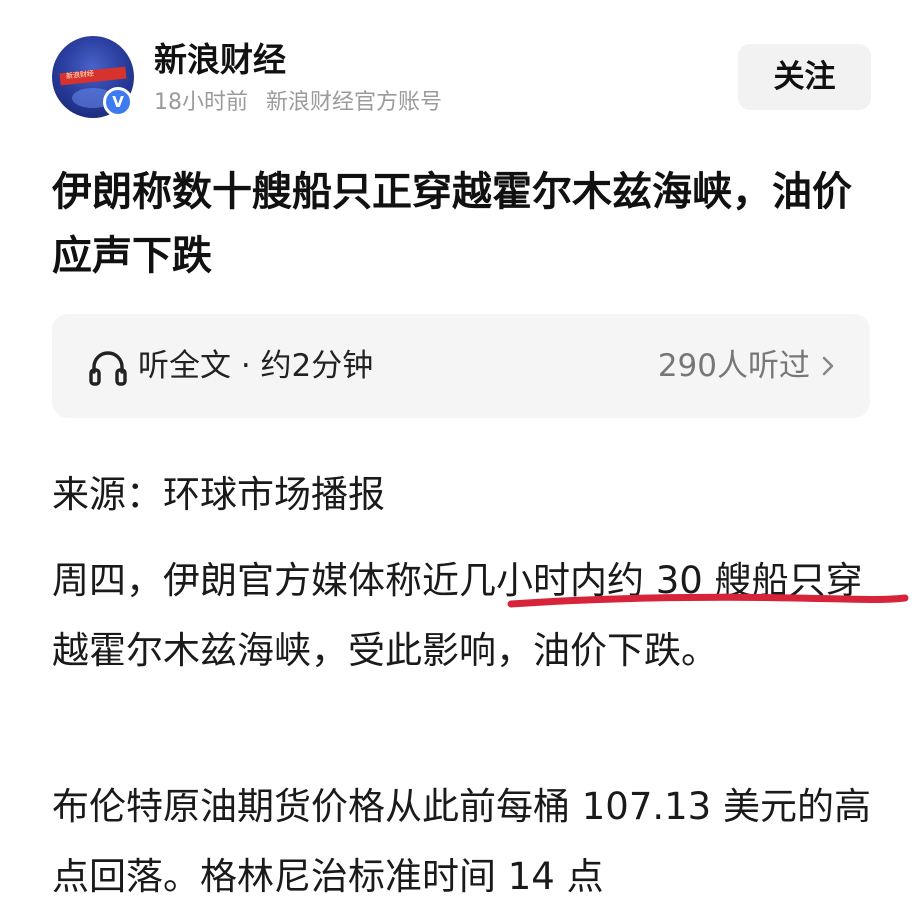 Image resolution: width=922 pixels, height=922 pixels. What do you see at coordinates (218, 494) in the screenshot?
I see `article-source: 来源：环球市场播报` at bounding box center [218, 494].